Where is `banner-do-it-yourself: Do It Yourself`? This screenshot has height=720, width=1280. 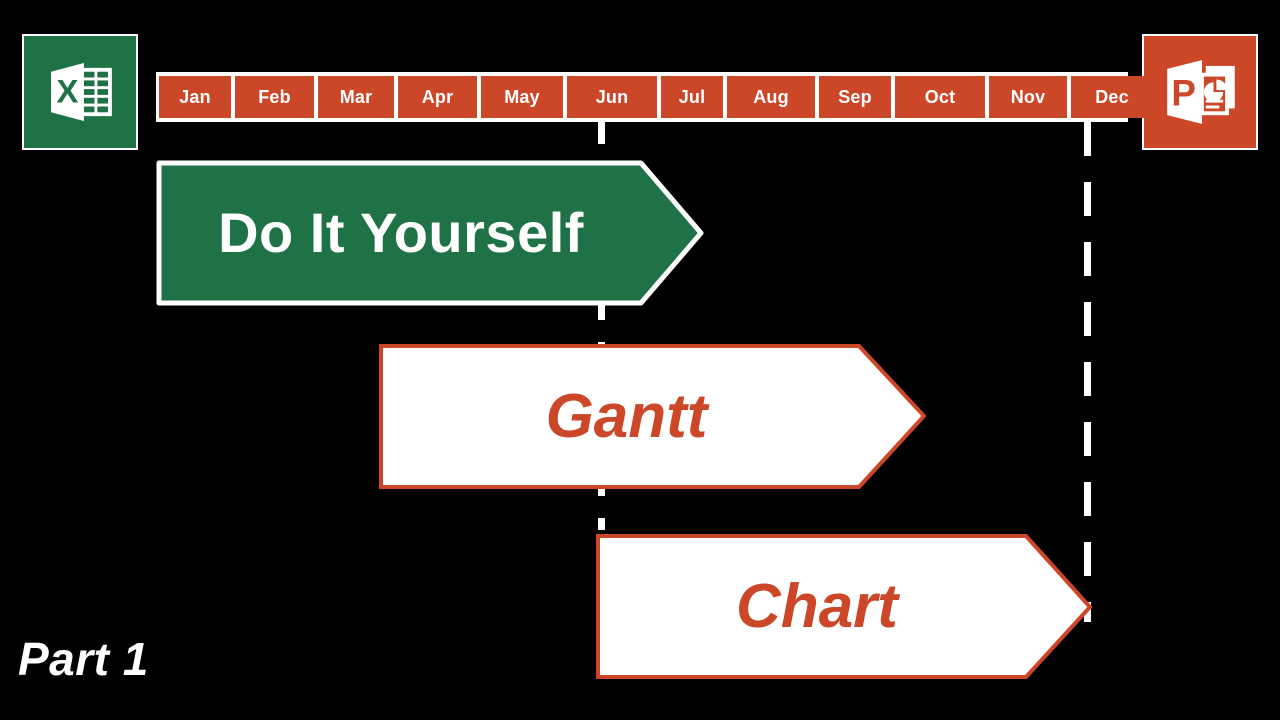 banner-do-it-yourself: Do It Yourself is located at coordinates (430, 233).